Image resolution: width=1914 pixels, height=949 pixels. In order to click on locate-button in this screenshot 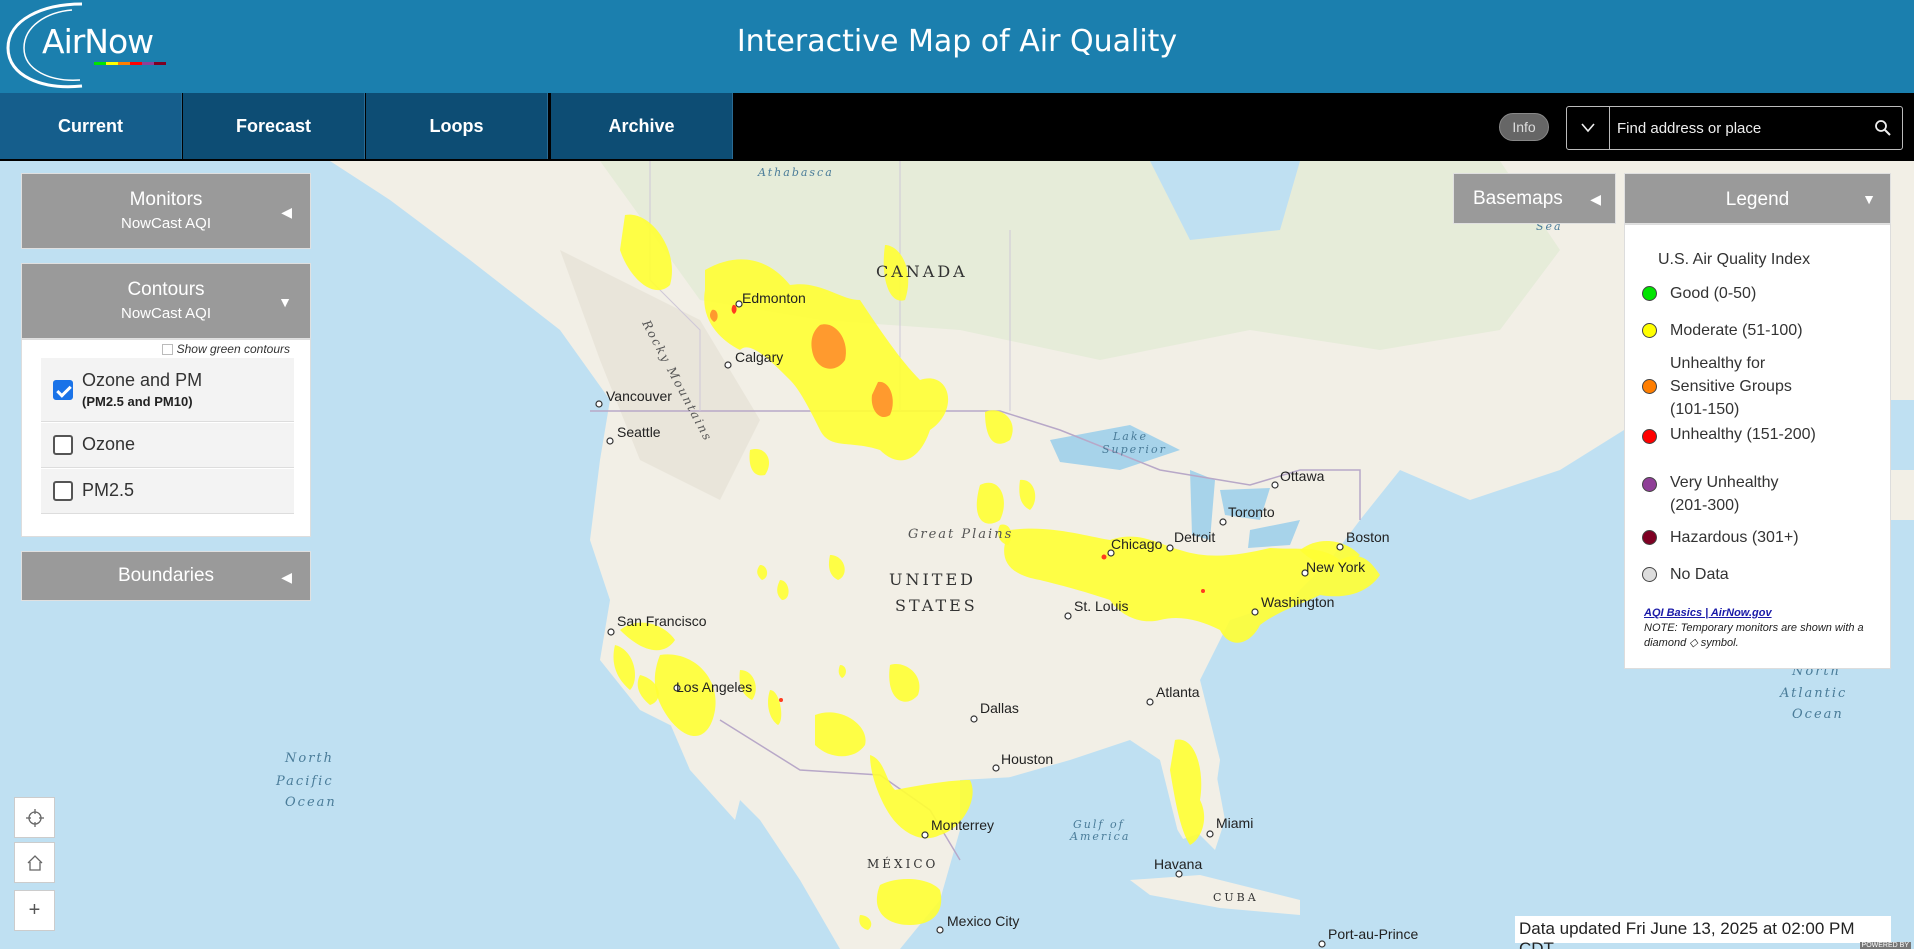, I will do `click(34, 817)`.